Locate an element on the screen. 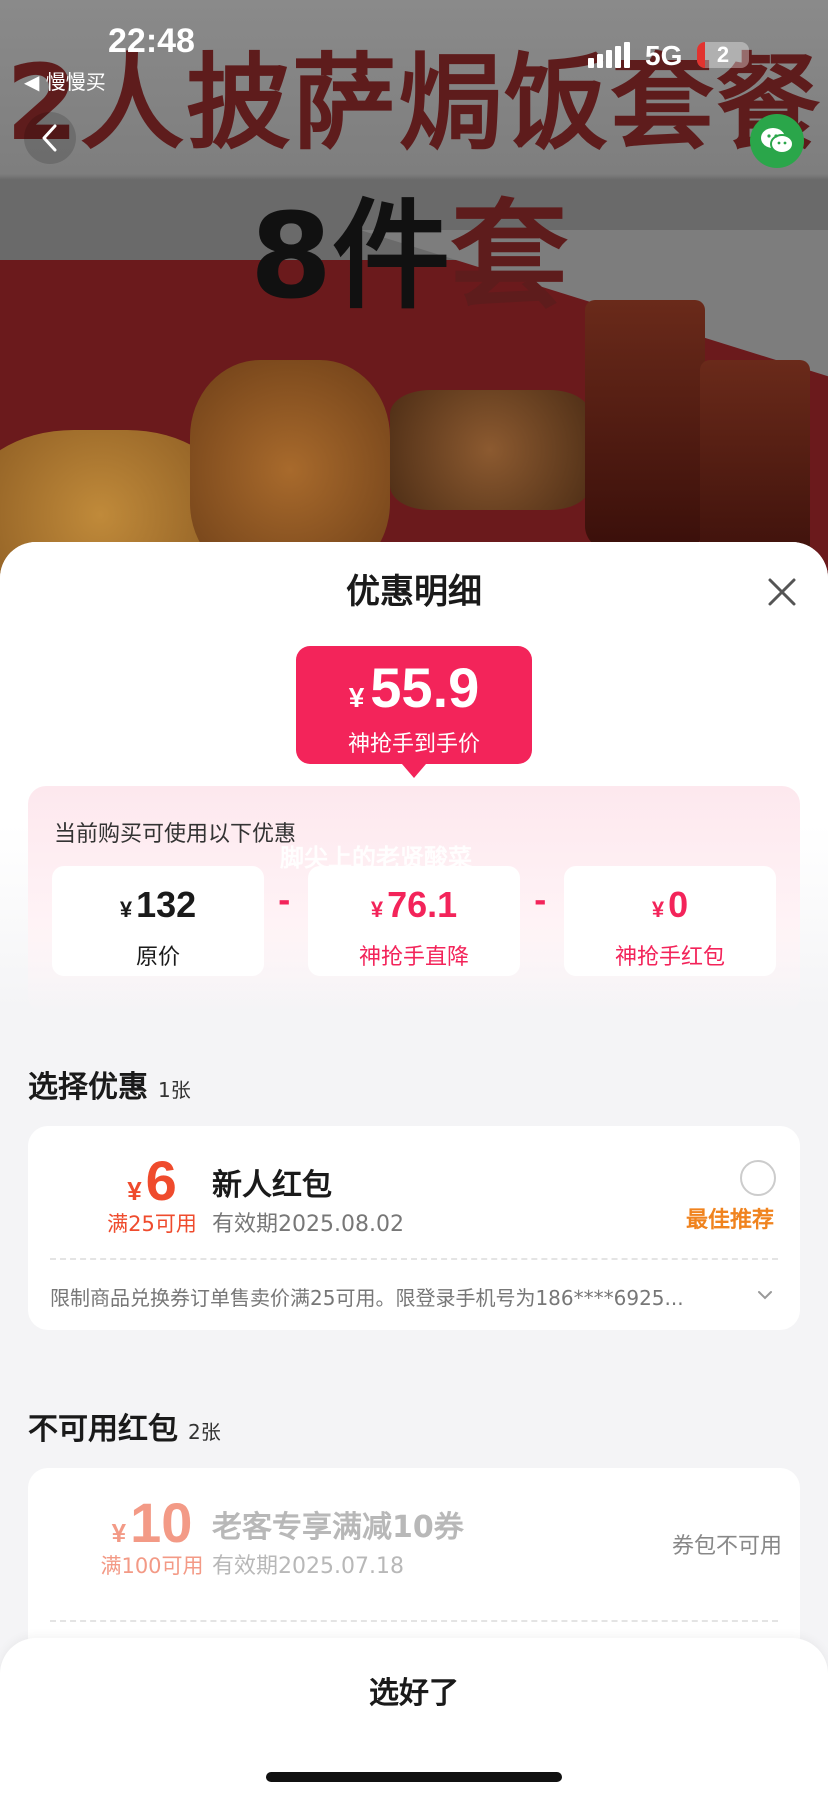 Image resolution: width=828 pixels, height=1795 pixels. original-price-box: ¥132 原价 is located at coordinates (158, 921).